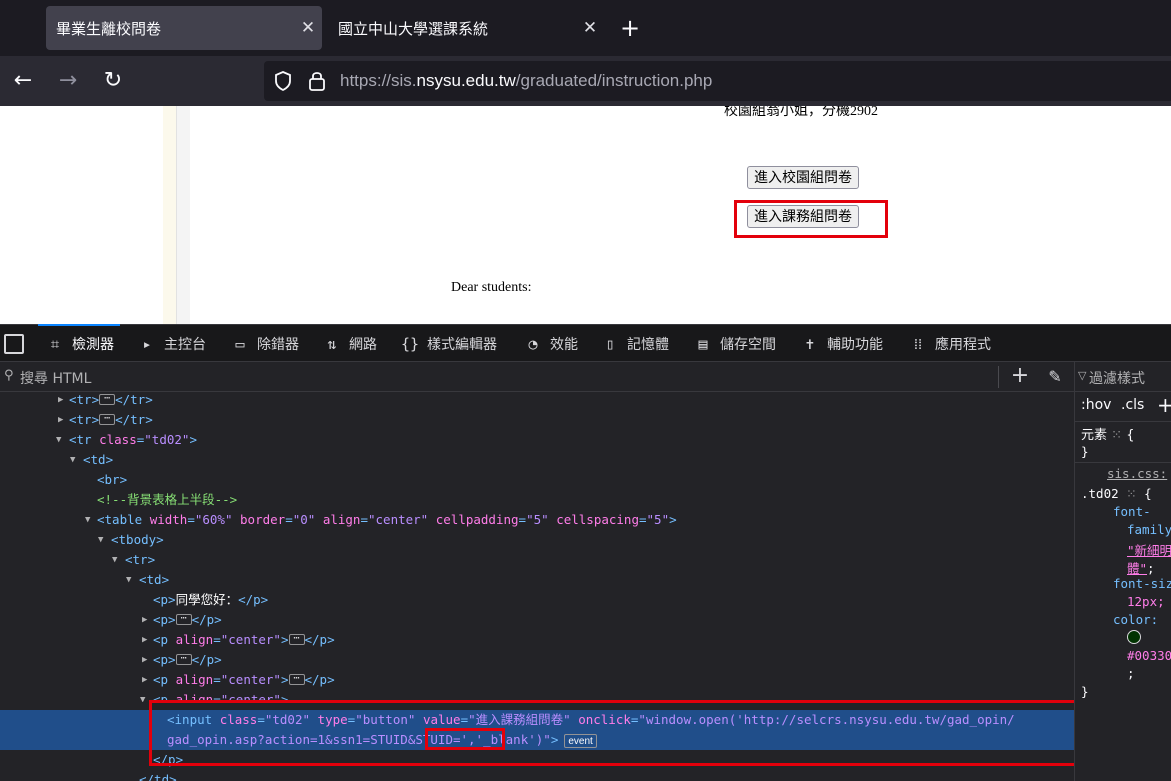  What do you see at coordinates (614, 80) in the screenshot?
I see `url-path: /graduated/instruction.php` at bounding box center [614, 80].